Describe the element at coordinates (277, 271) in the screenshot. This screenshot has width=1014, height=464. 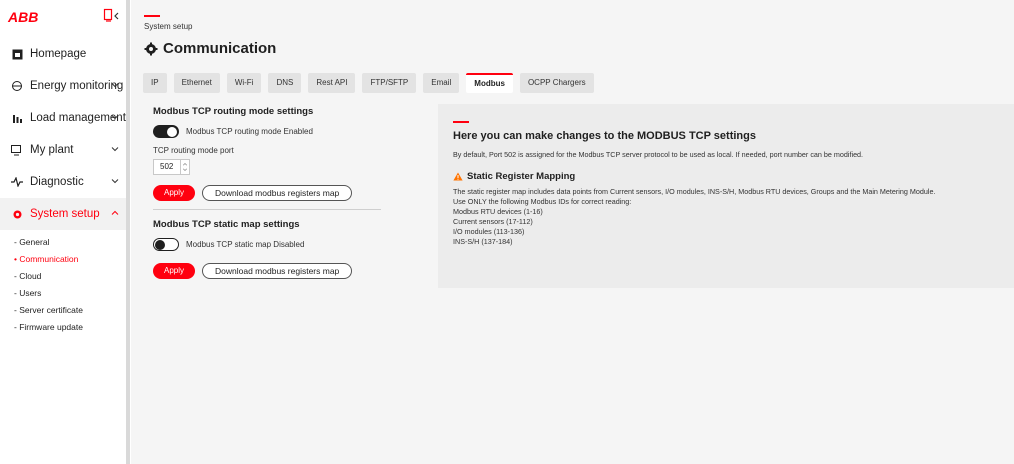
I see `static-map-download-map-button: Download modbus registers map` at that location.